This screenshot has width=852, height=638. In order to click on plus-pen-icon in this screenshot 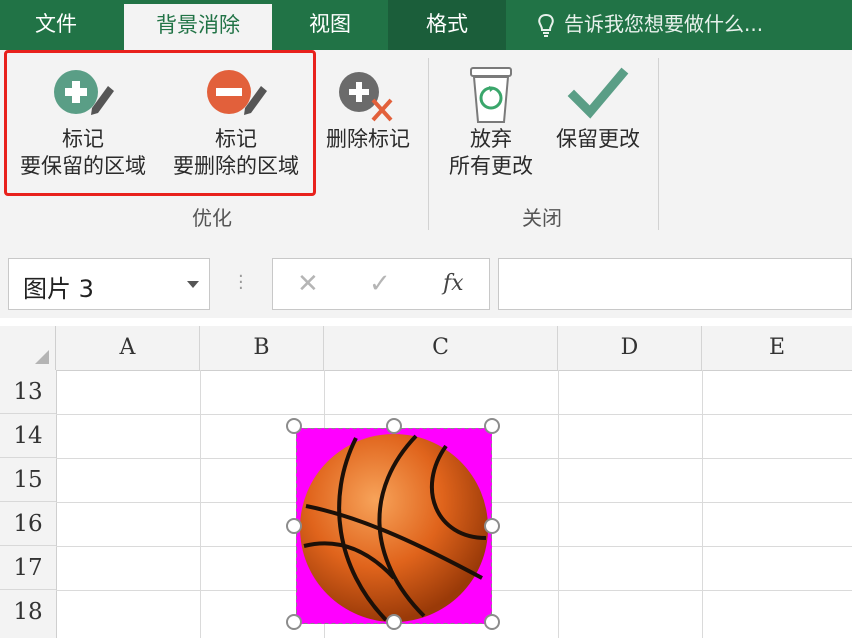, I will do `click(84, 92)`.